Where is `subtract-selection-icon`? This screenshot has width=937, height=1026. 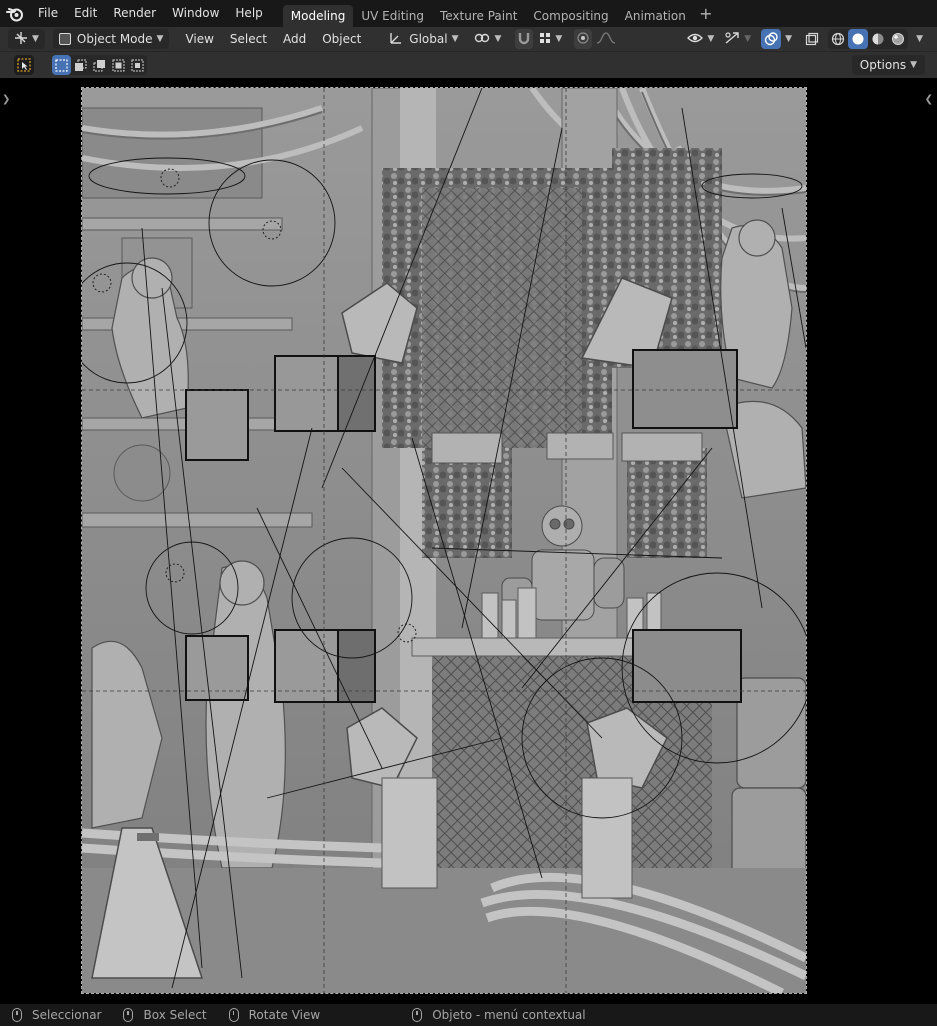 subtract-selection-icon is located at coordinates (99, 65).